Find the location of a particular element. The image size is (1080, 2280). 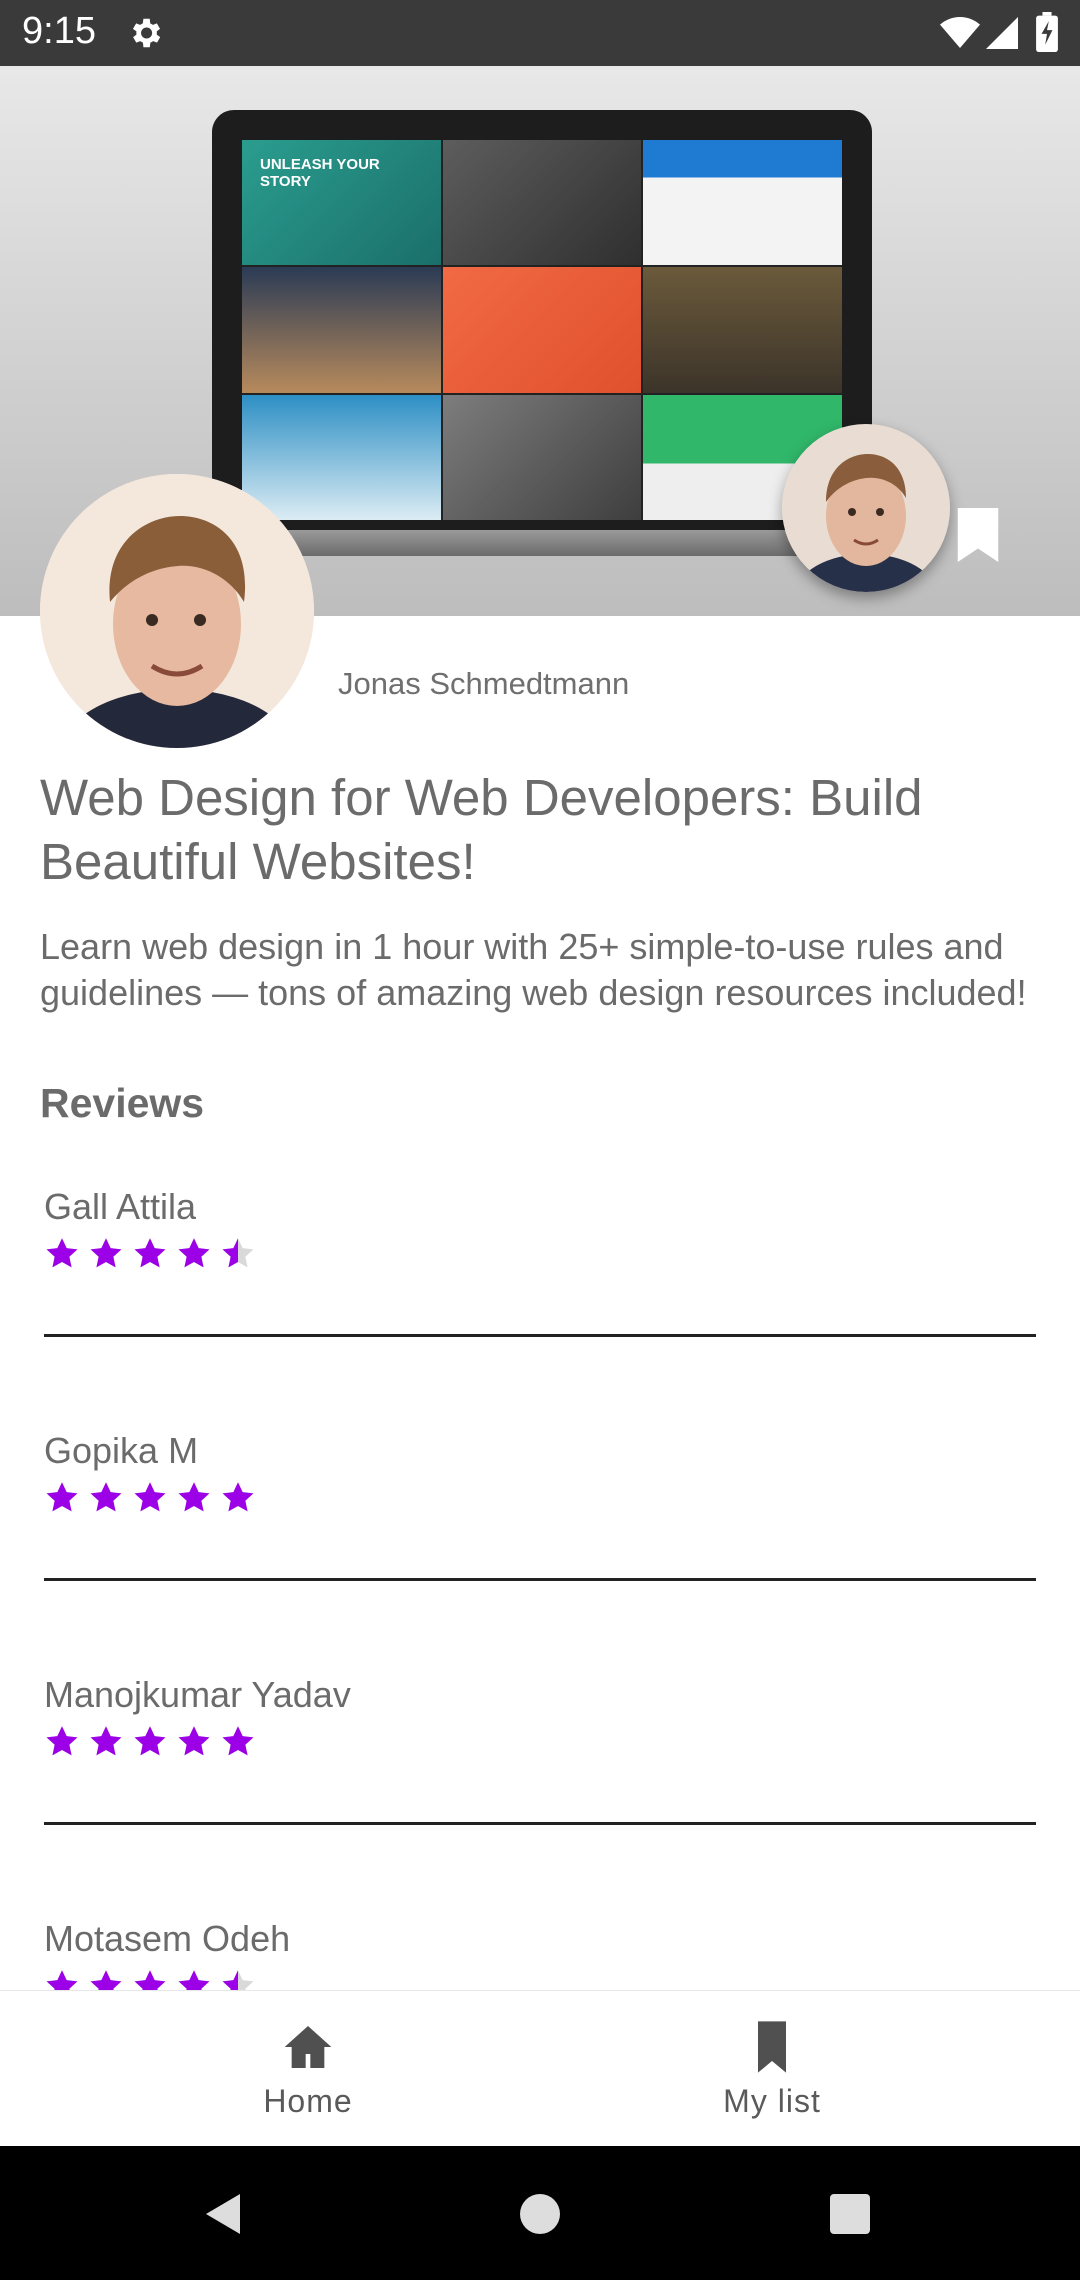

signal-icon is located at coordinates (1002, 33).